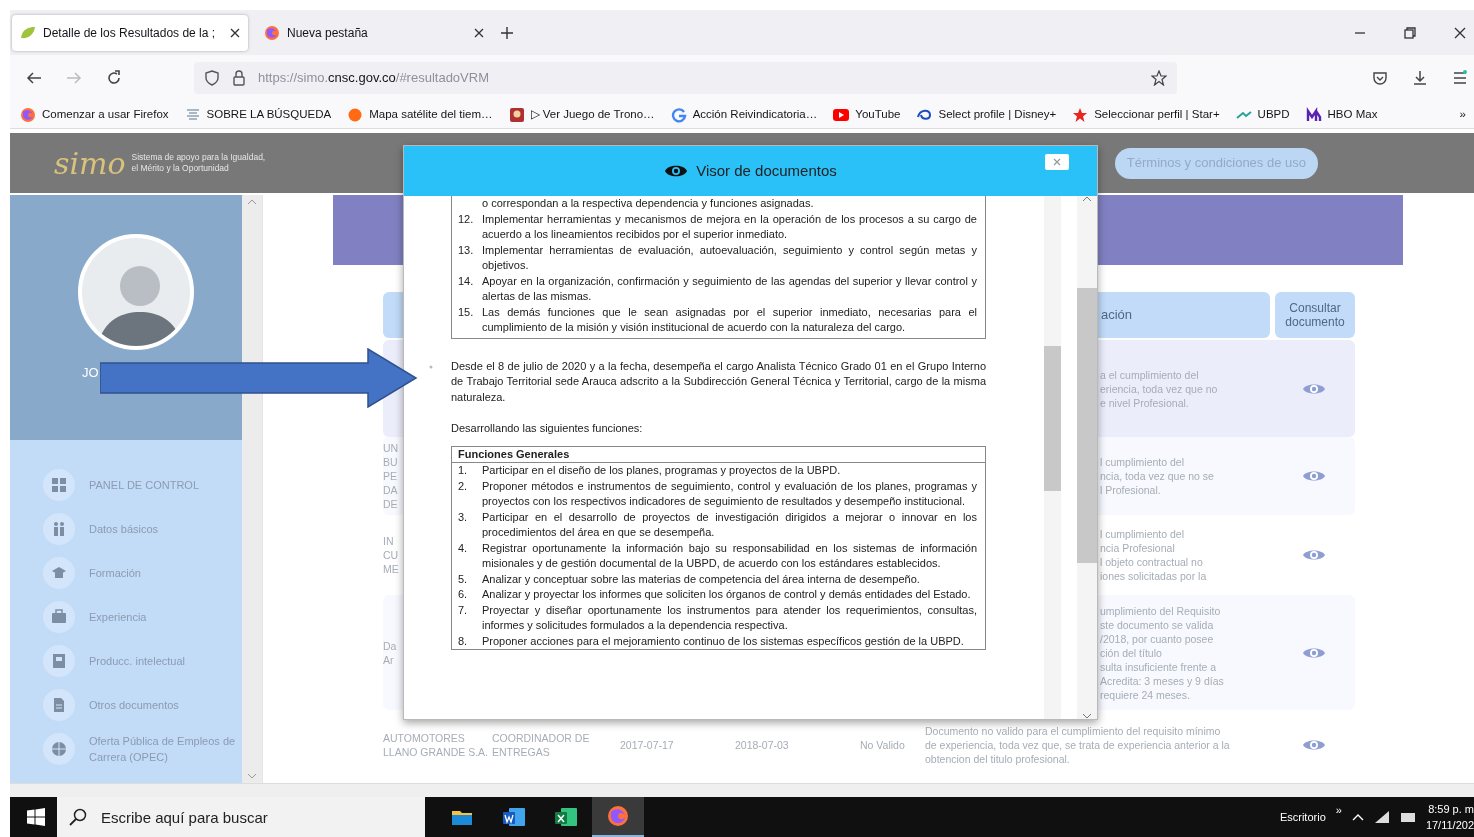 The width and height of the screenshot is (1474, 837). Describe the element at coordinates (1087, 457) in the screenshot. I see `dialog-scrollbar` at that location.